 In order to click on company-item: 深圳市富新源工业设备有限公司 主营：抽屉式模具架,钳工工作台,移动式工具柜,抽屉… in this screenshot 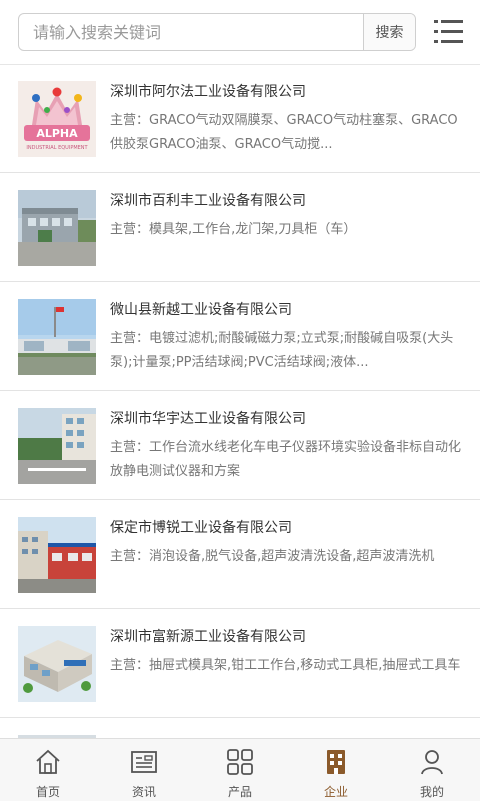, I will do `click(240, 664)`.